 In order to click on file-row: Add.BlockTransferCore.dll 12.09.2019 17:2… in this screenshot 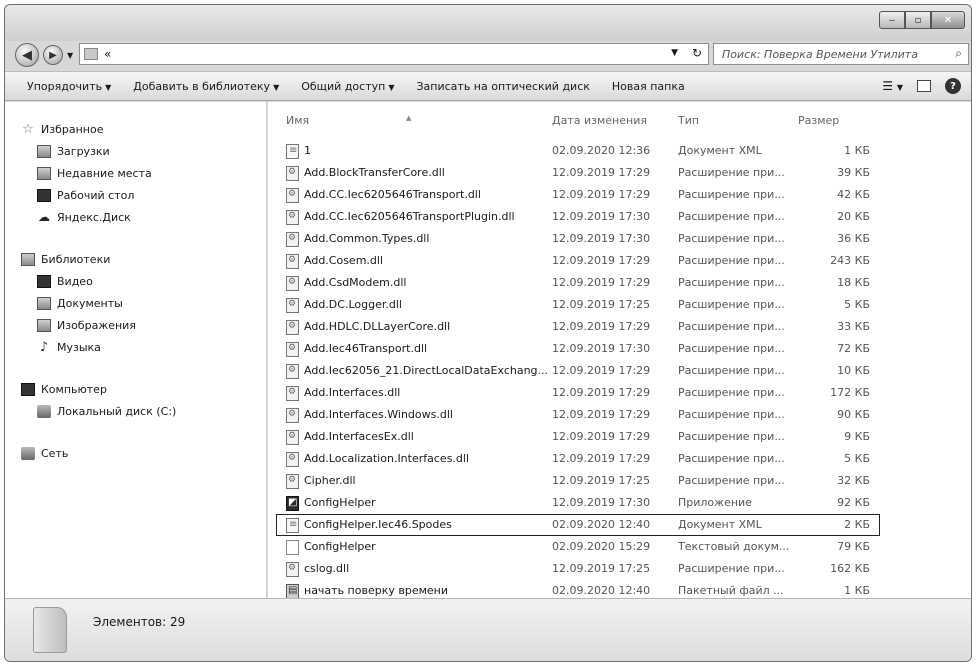, I will do `click(619, 173)`.